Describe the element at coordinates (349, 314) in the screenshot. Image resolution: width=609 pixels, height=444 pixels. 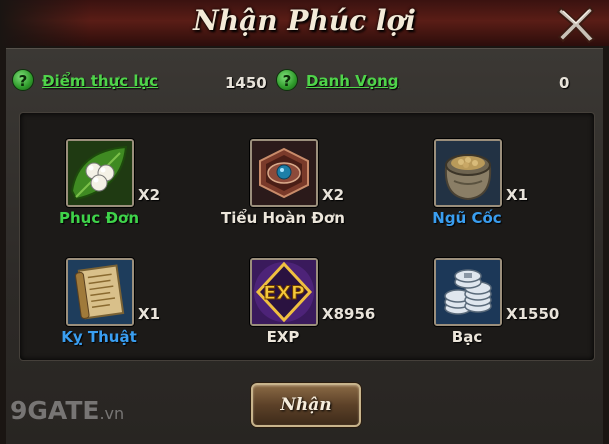
I see `reward-quantity: X8956` at that location.